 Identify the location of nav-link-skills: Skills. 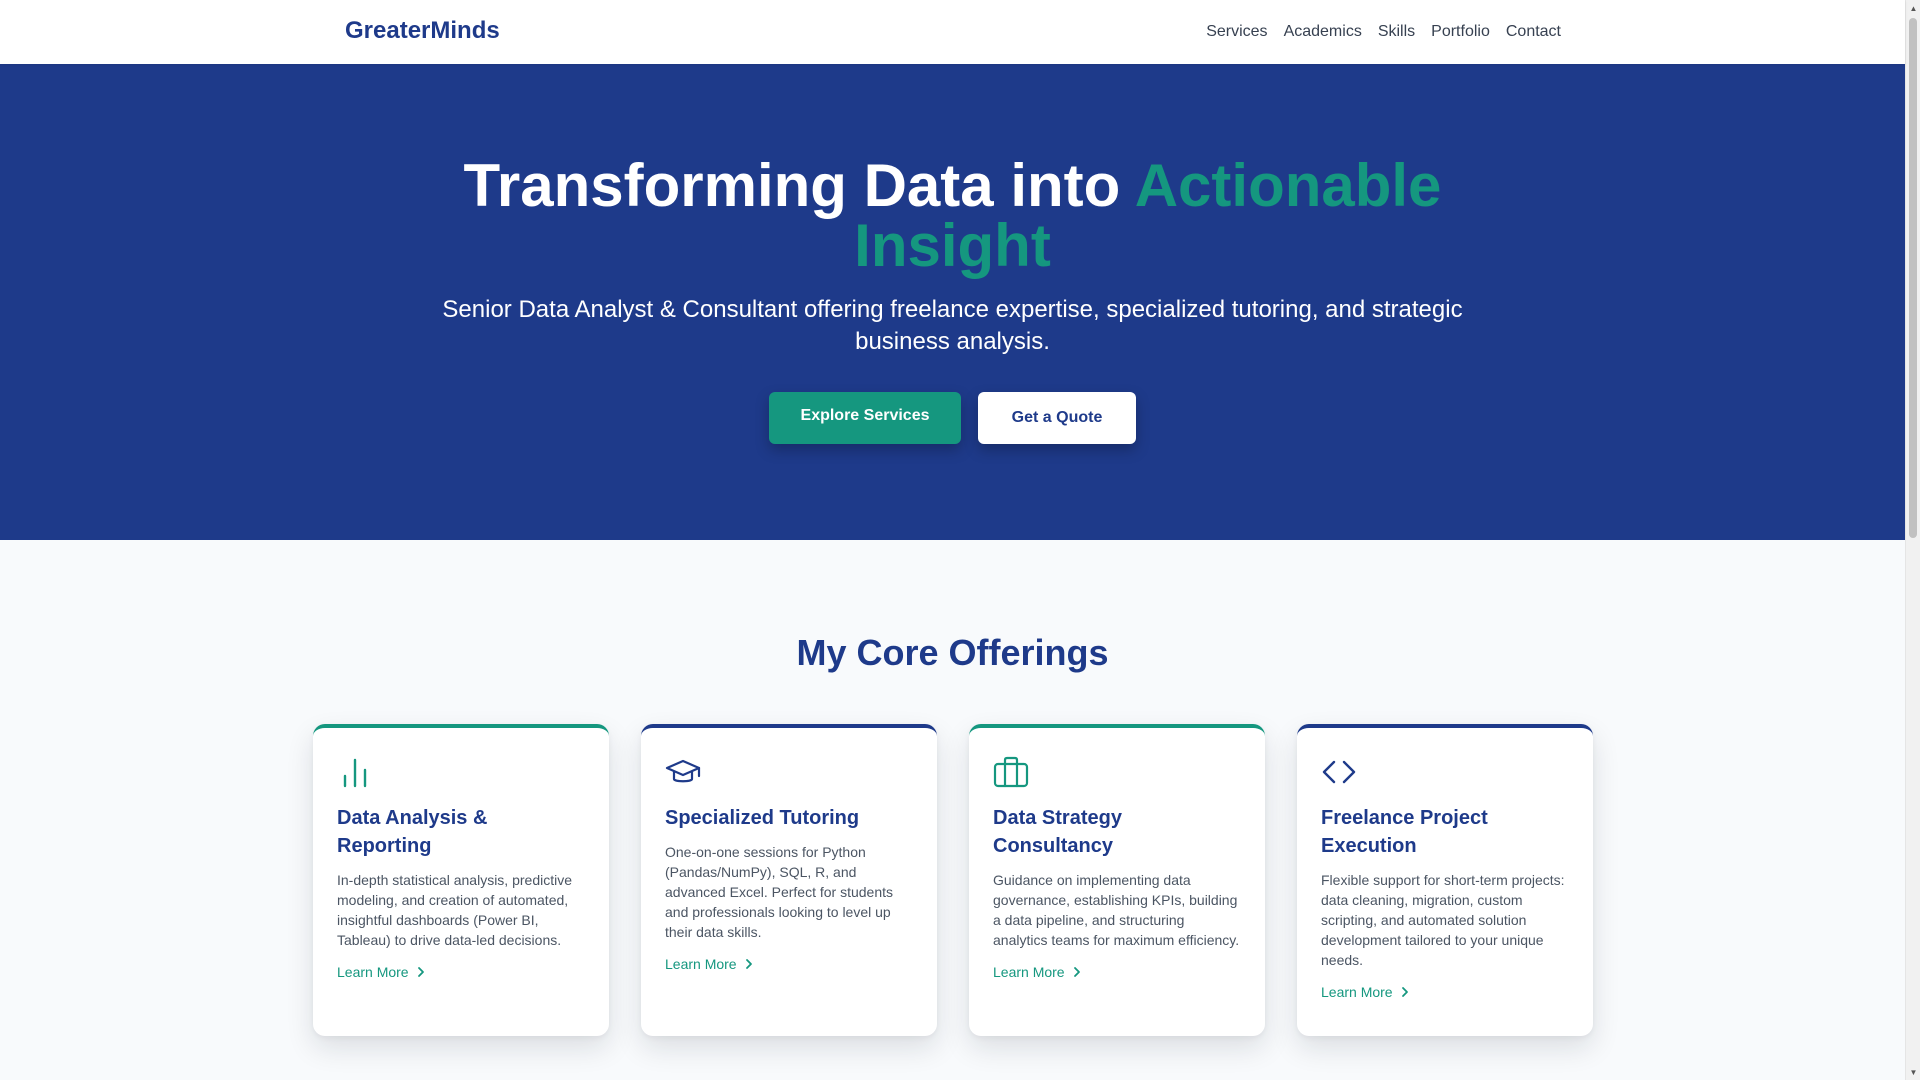
(1396, 32).